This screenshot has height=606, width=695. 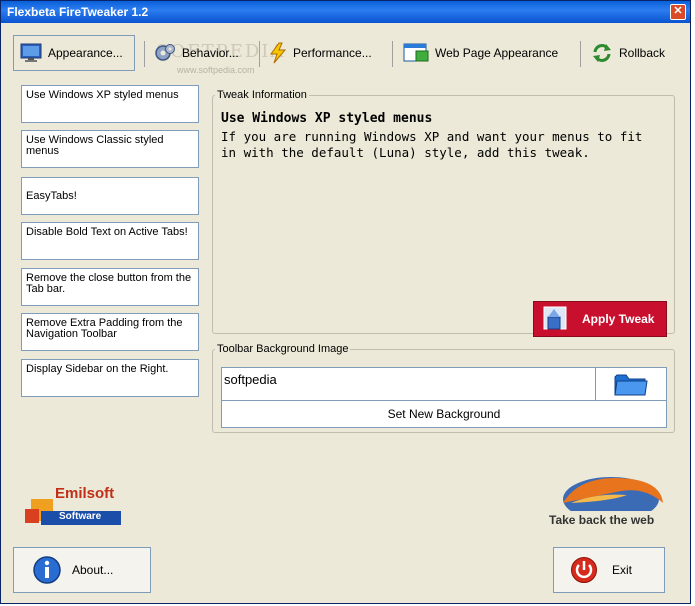 I want to click on exit-label: Exit, so click(x=622, y=570).